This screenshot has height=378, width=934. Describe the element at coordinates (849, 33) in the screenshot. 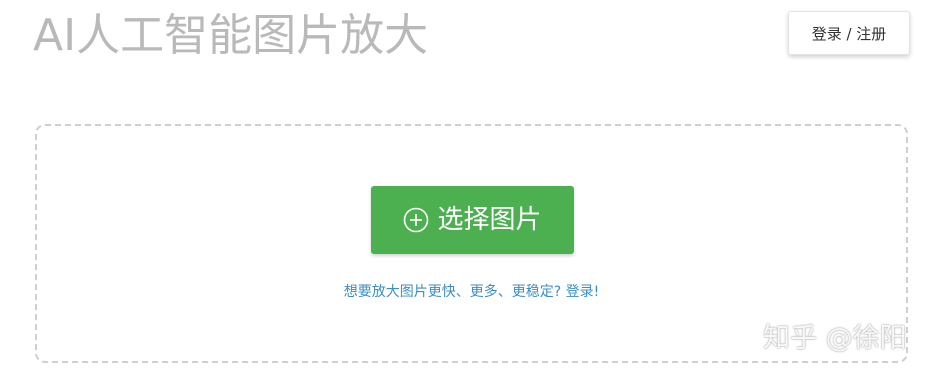

I see `login-register-button: 登录 / 注册` at that location.